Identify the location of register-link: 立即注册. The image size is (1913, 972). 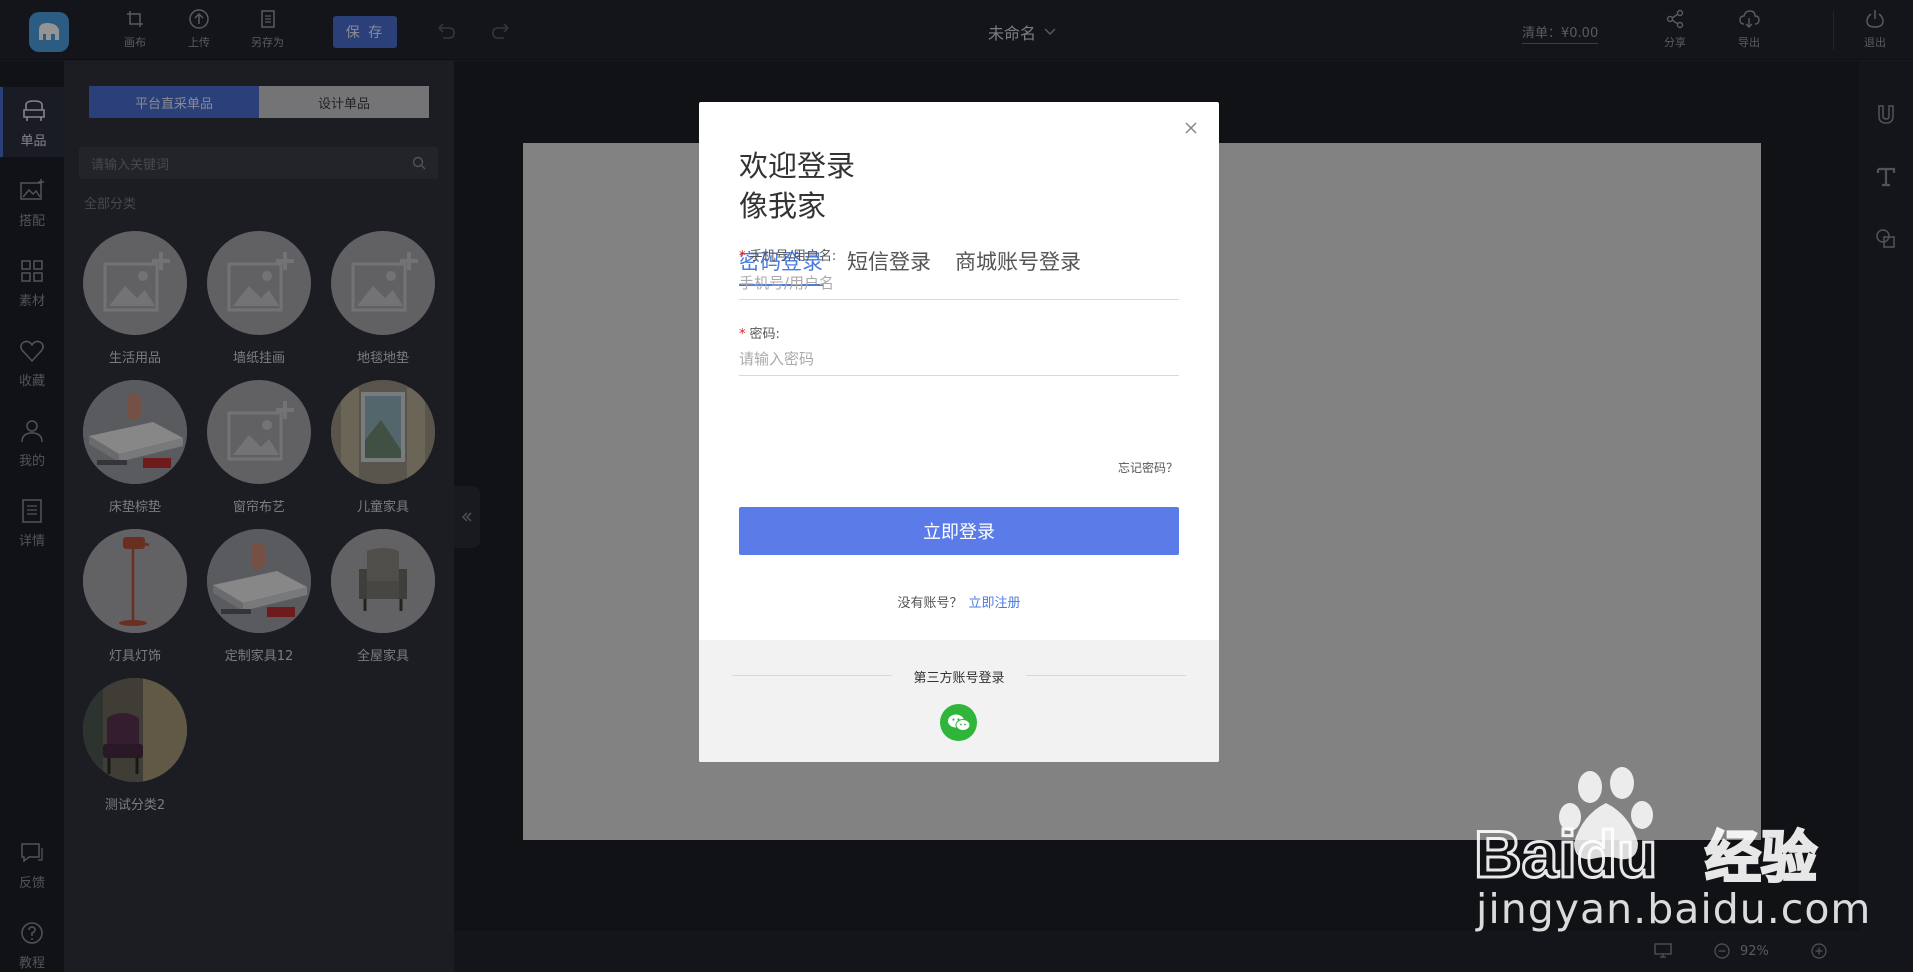
(995, 603).